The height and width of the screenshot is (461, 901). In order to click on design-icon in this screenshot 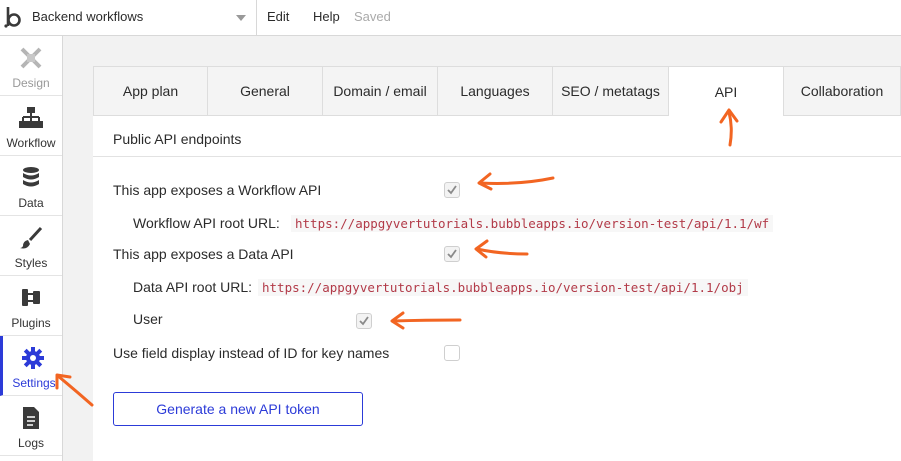, I will do `click(31, 58)`.